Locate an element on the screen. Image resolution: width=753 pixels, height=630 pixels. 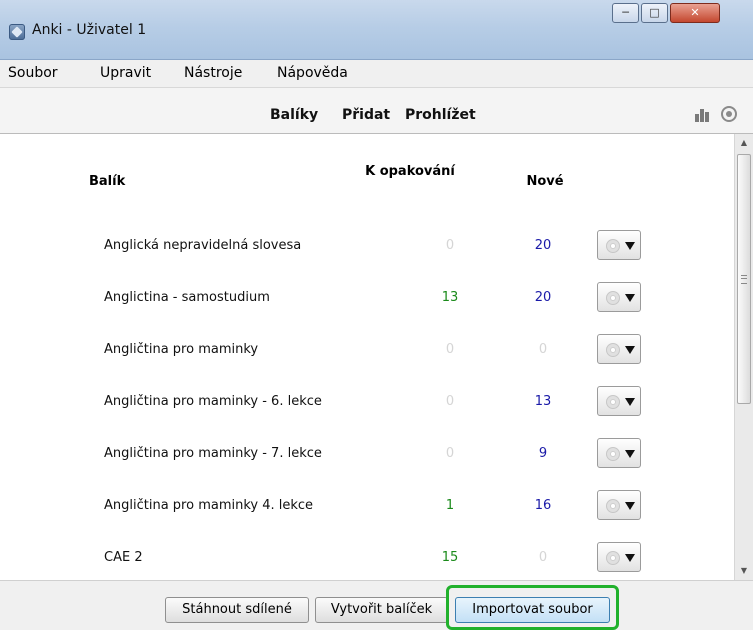
sync-icon is located at coordinates (729, 114).